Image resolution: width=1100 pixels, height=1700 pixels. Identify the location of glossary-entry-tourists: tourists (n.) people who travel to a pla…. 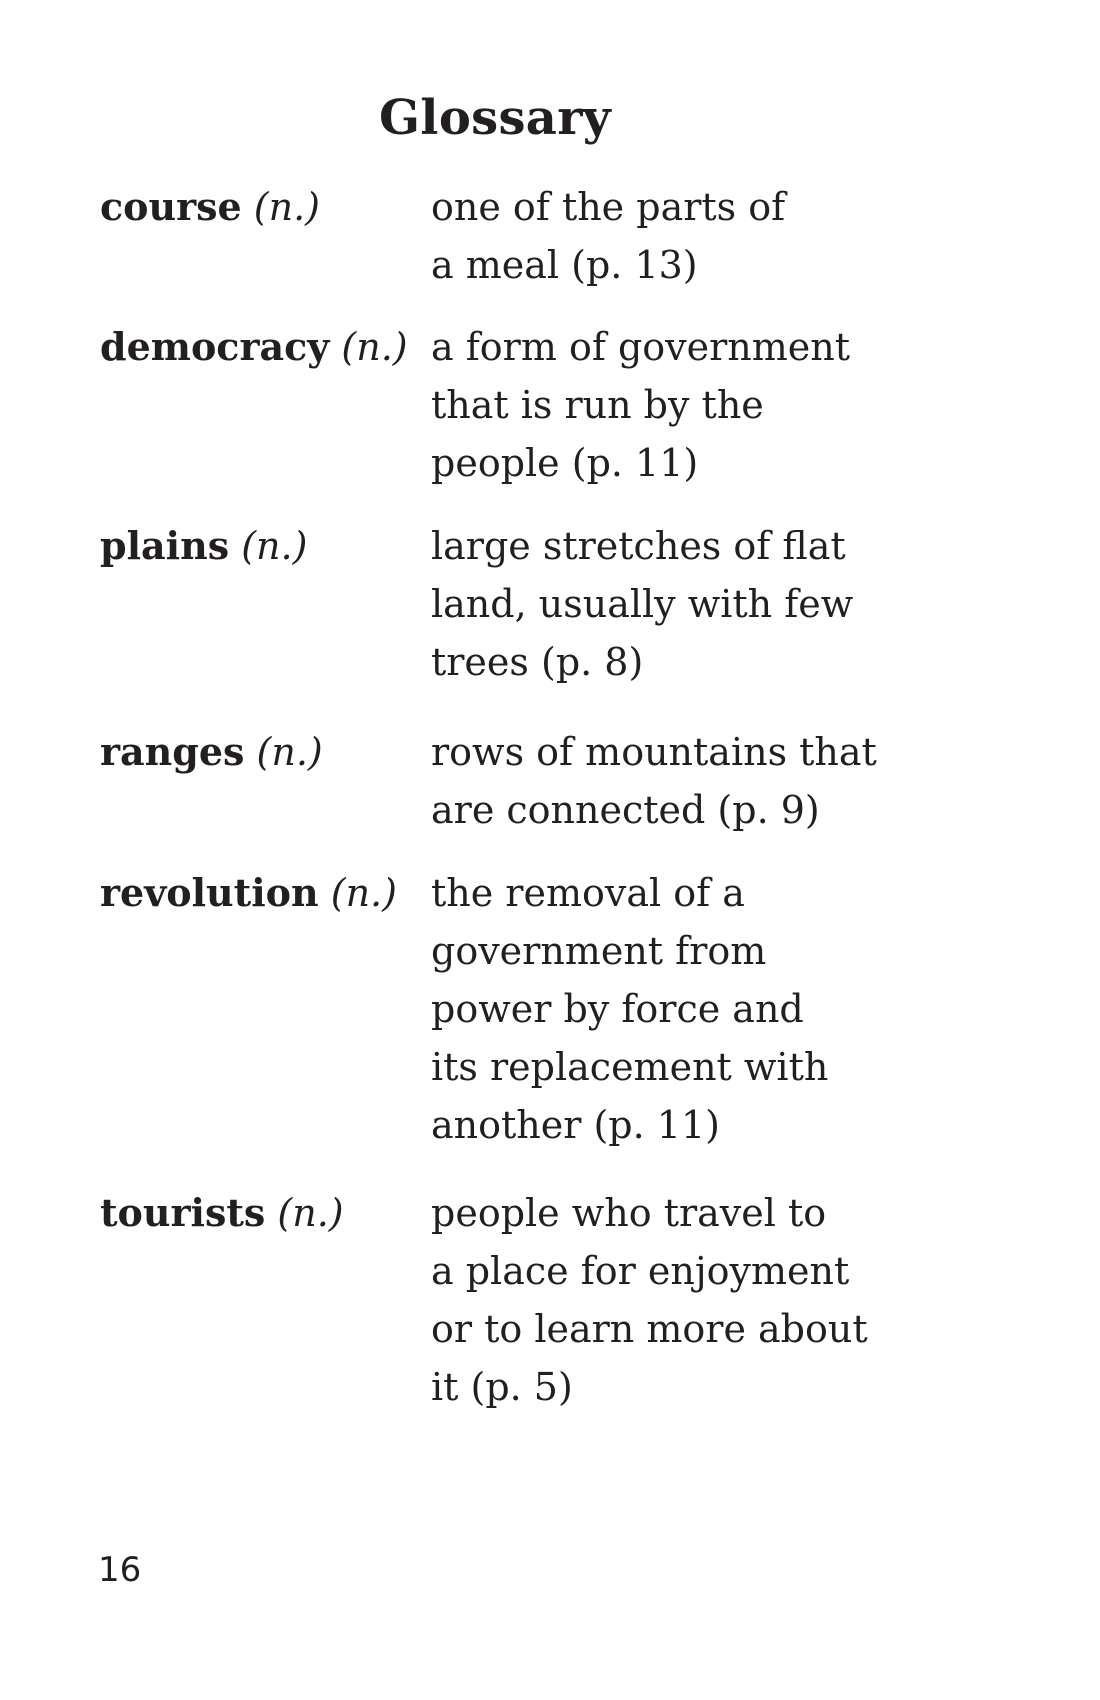
(550, 1300).